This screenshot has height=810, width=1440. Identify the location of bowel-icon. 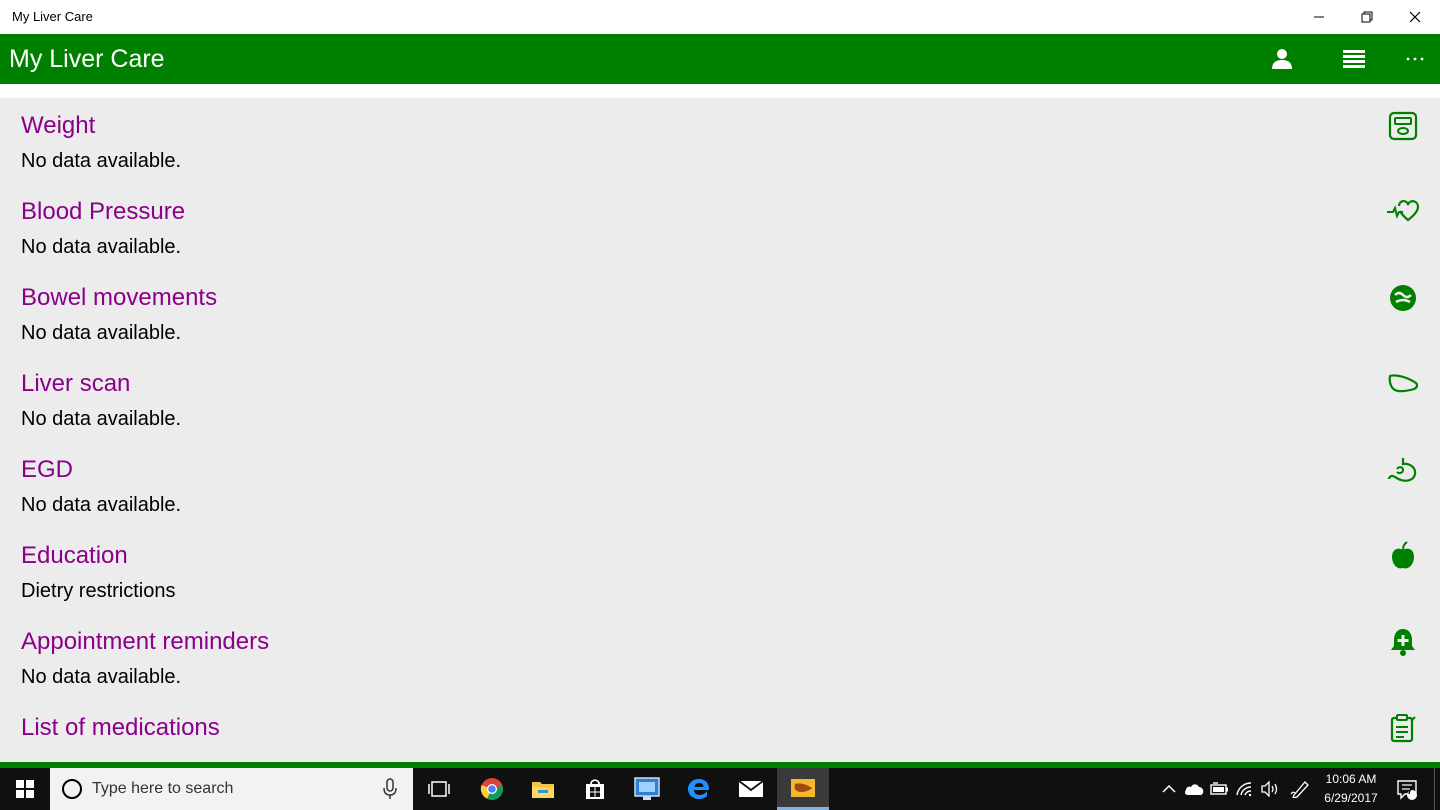
(1403, 298).